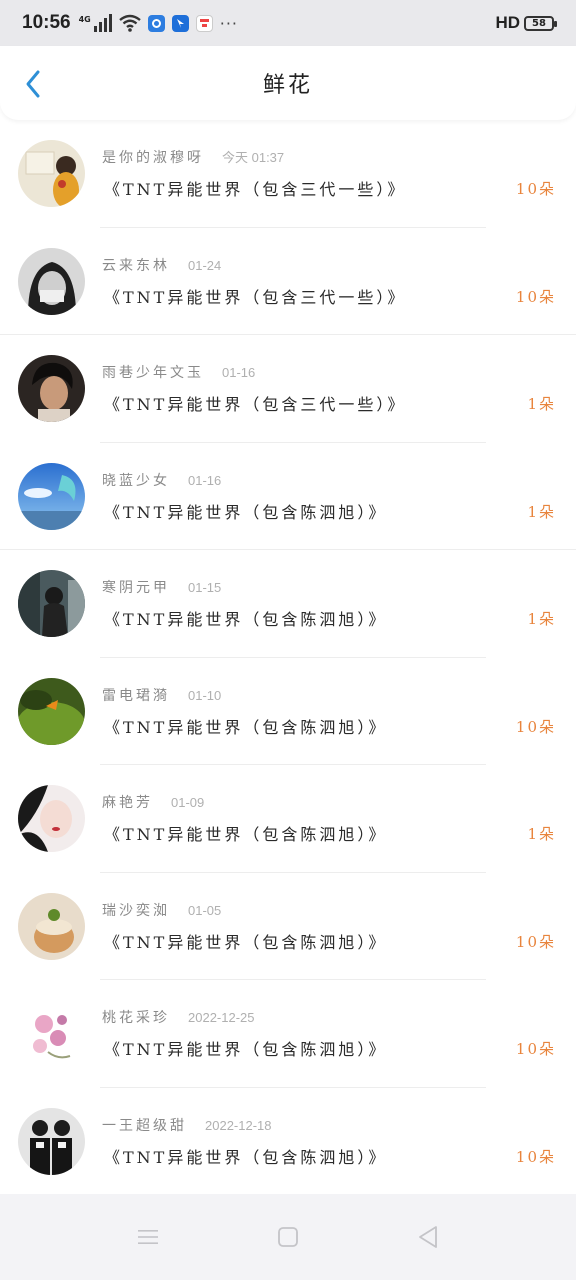  What do you see at coordinates (205, 587) in the screenshot?
I see `send-time: 01-15` at bounding box center [205, 587].